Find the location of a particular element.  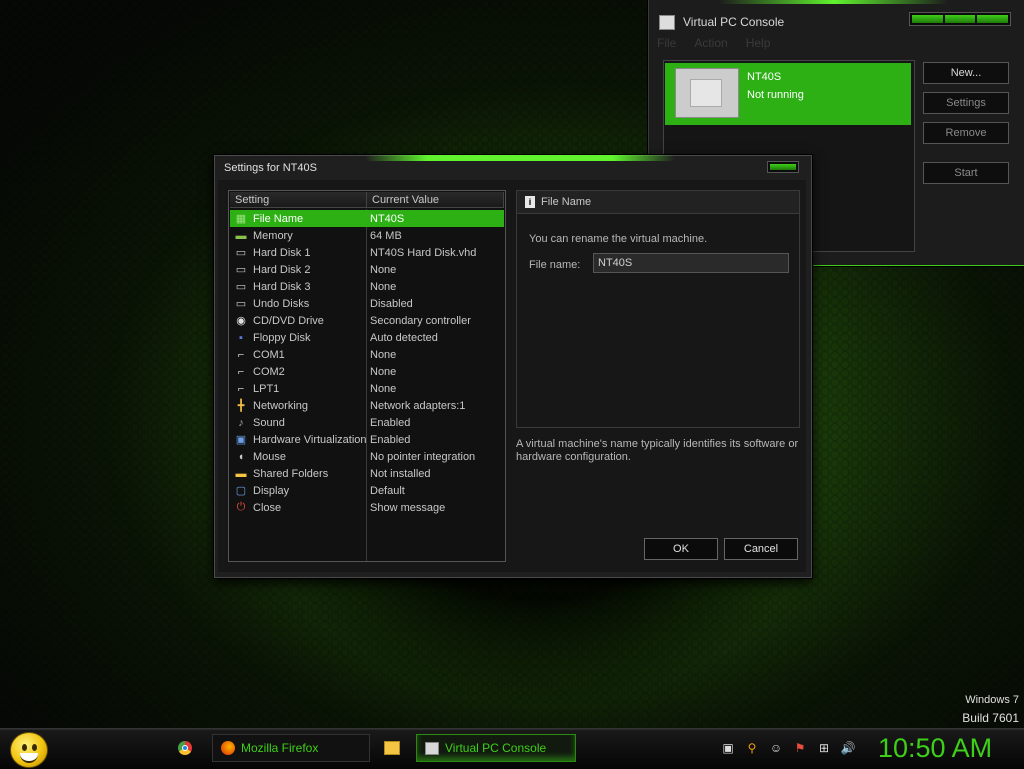

setting-value: Default is located at coordinates (387, 490).